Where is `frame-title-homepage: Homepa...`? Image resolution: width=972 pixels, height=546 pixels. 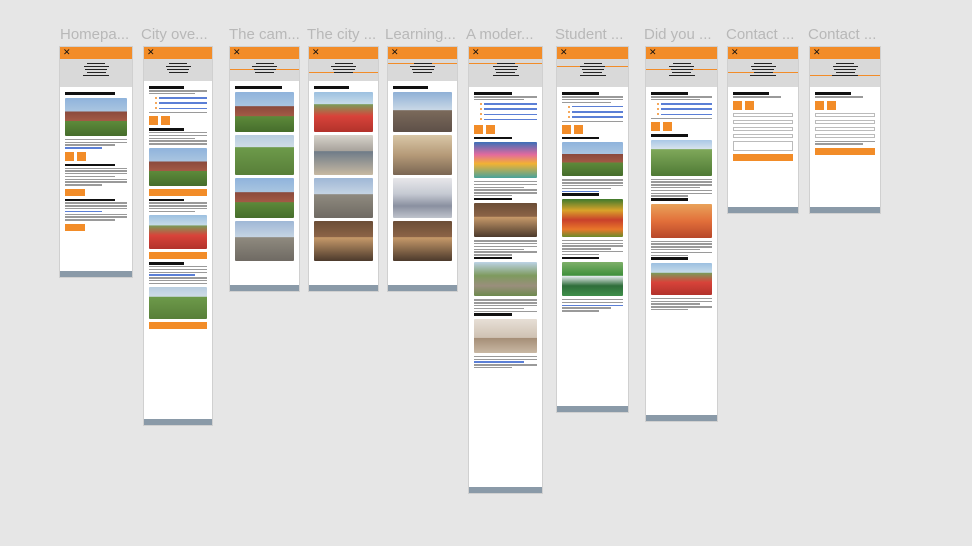
frame-title-homepage: Homepa... is located at coordinates (95, 34).